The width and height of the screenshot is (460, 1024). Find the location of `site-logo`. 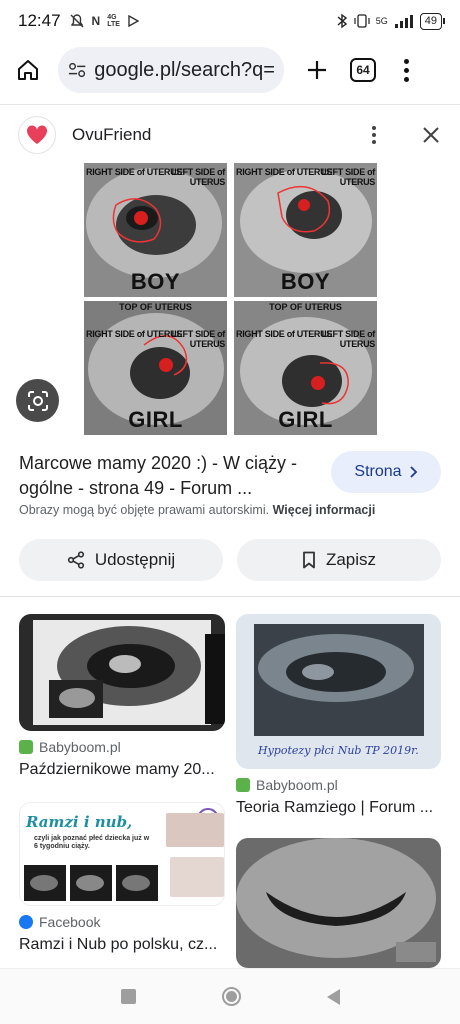

site-logo is located at coordinates (37, 135).